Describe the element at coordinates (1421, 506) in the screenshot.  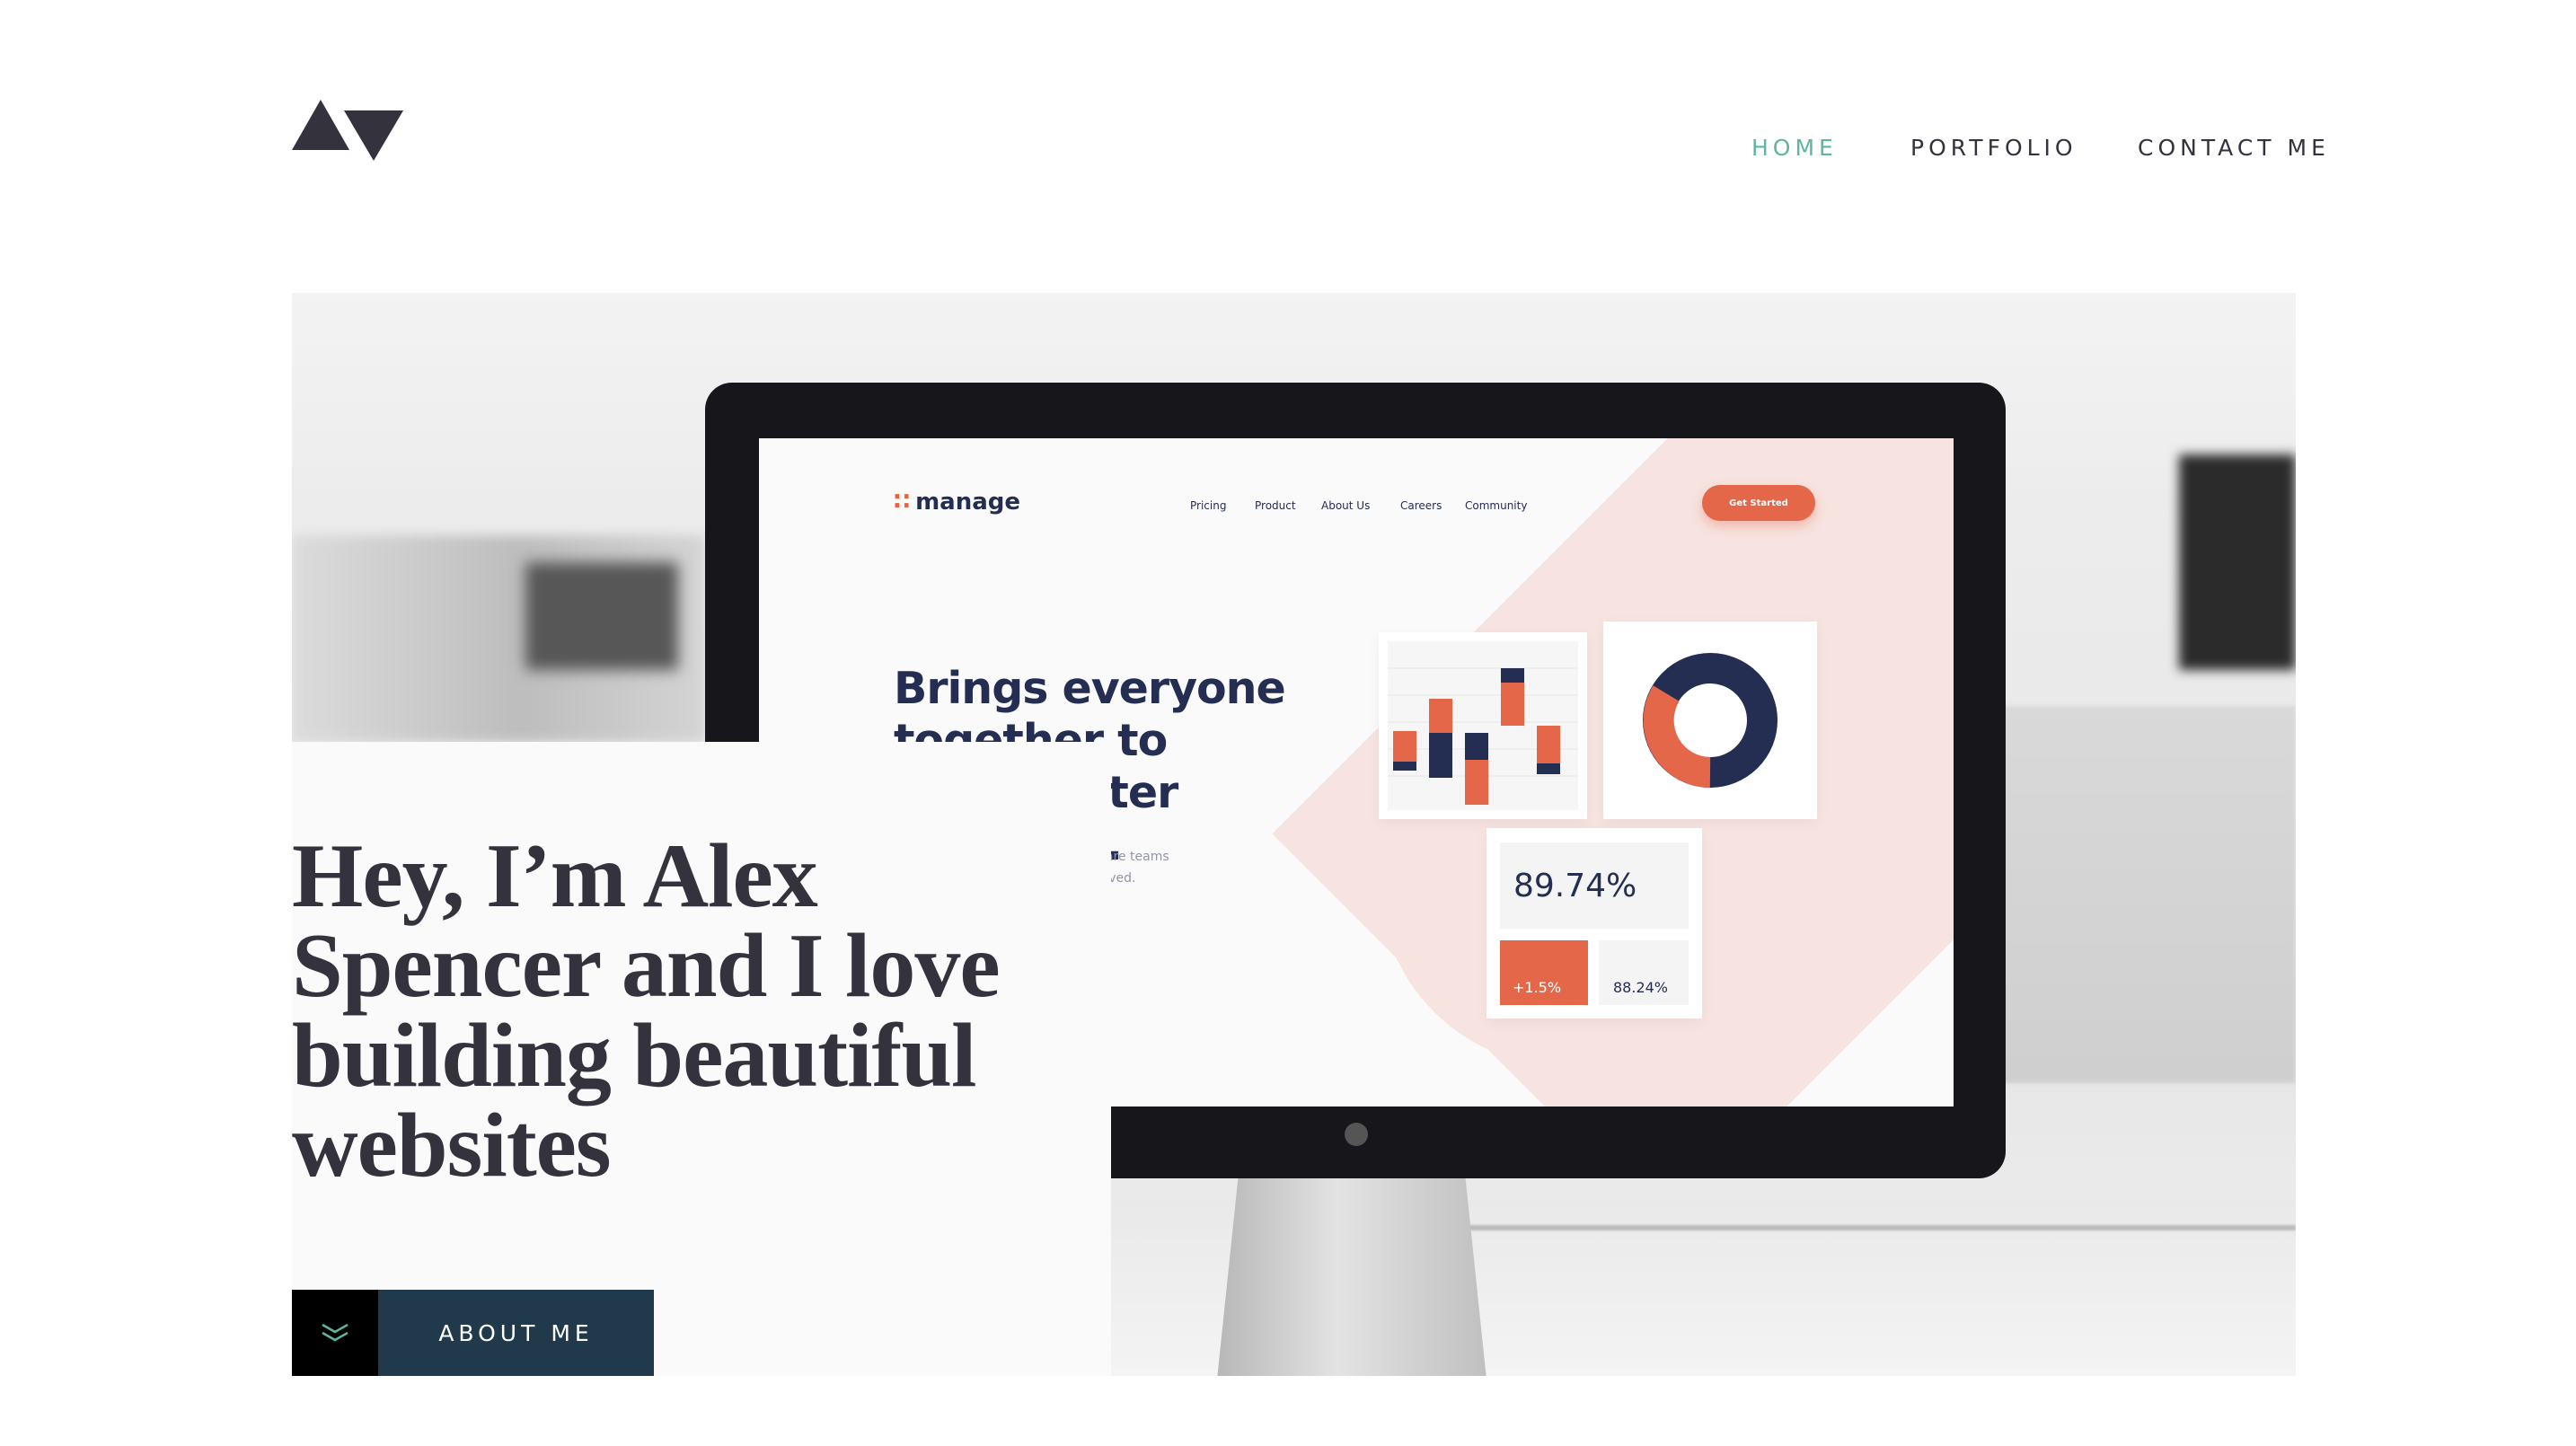
I see `mockup-nav-item: Careers` at that location.